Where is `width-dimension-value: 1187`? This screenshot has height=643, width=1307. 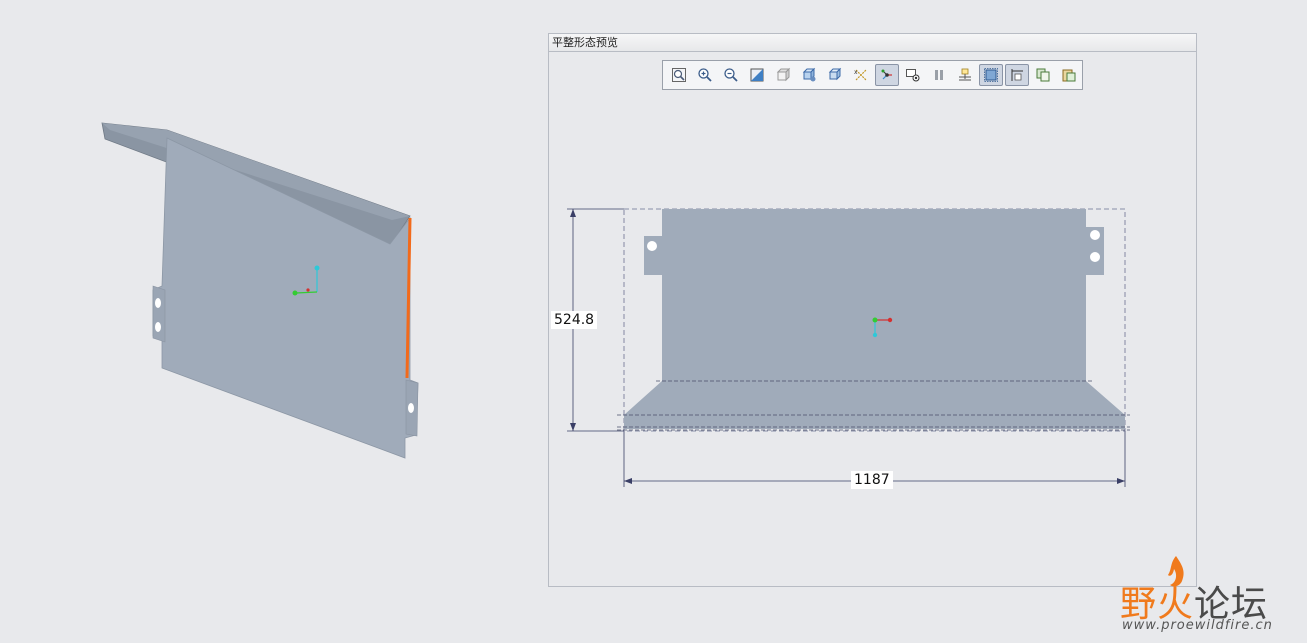
width-dimension-value: 1187 is located at coordinates (872, 480).